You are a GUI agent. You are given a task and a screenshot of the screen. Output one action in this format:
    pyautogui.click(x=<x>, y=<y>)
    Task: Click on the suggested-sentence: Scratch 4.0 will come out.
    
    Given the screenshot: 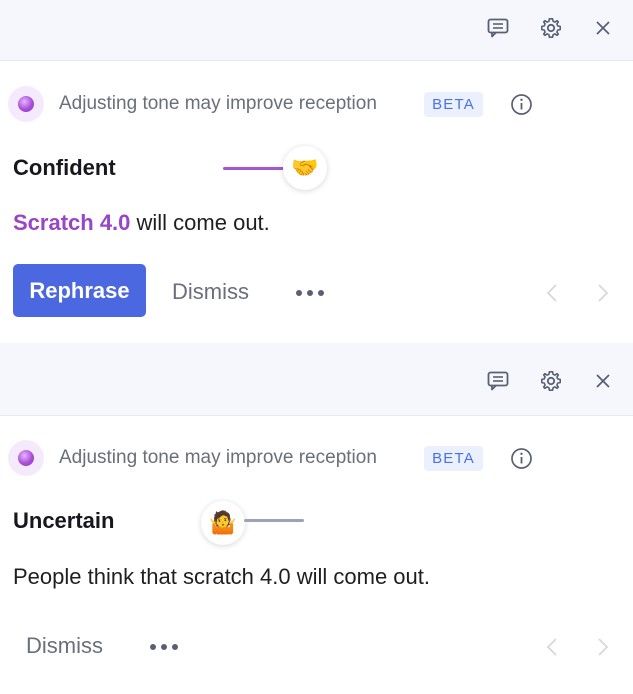 What is the action you would take?
    pyautogui.click(x=141, y=223)
    